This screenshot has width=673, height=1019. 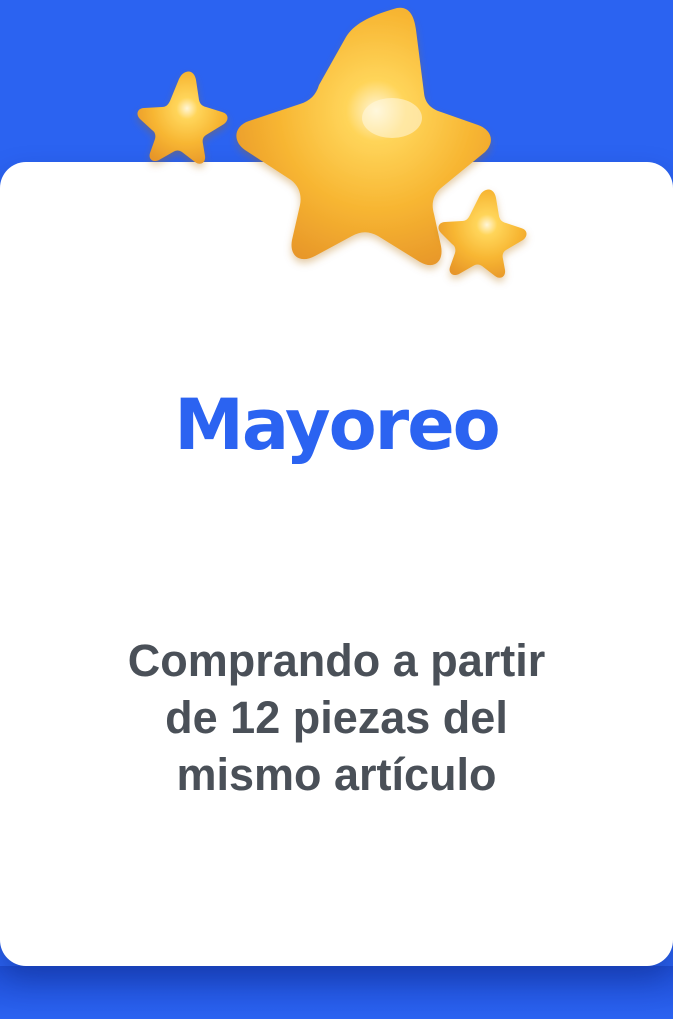 What do you see at coordinates (337, 425) in the screenshot?
I see `page-title: Mayoreo` at bounding box center [337, 425].